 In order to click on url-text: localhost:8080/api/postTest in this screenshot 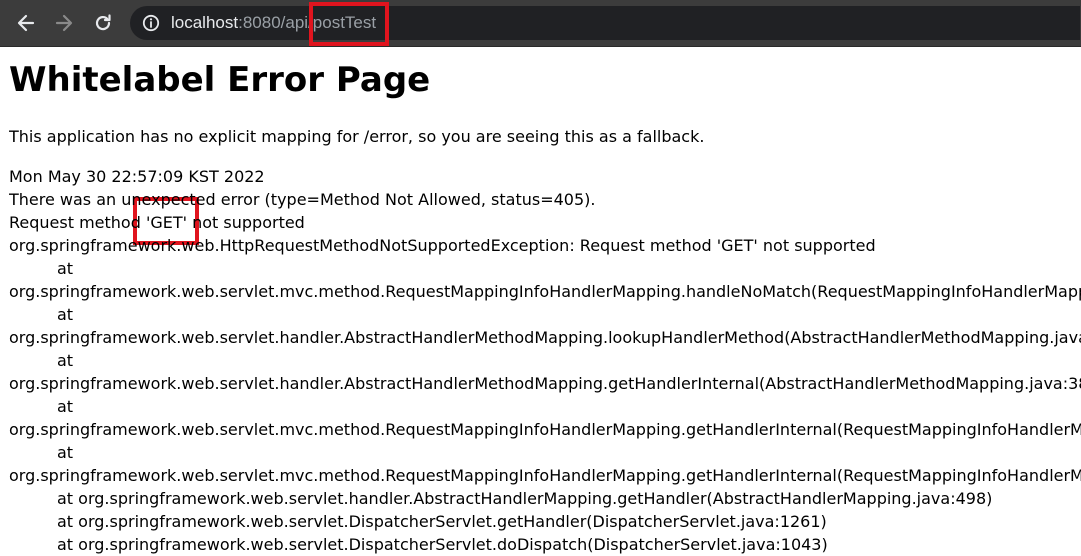, I will do `click(273, 23)`.